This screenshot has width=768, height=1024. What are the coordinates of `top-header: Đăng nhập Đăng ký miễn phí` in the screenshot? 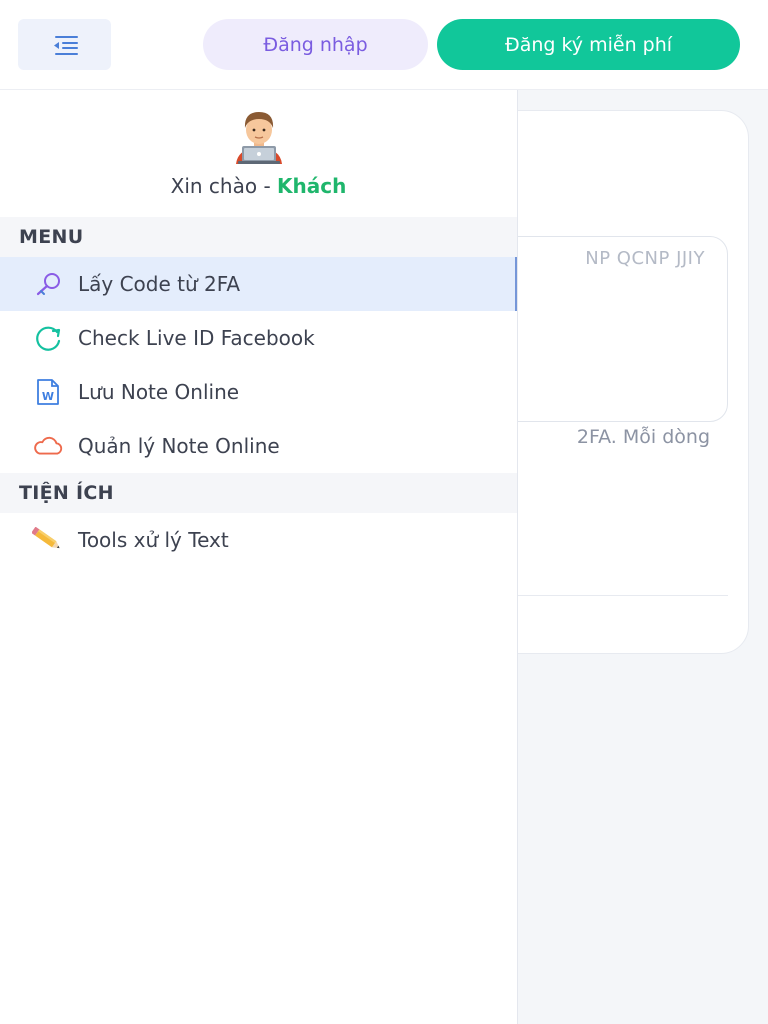 It's located at (384, 45).